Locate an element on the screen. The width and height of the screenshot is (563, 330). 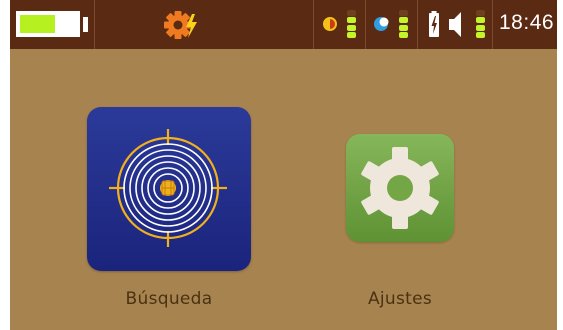
settings-app-label: Ajustes is located at coordinates (400, 299).